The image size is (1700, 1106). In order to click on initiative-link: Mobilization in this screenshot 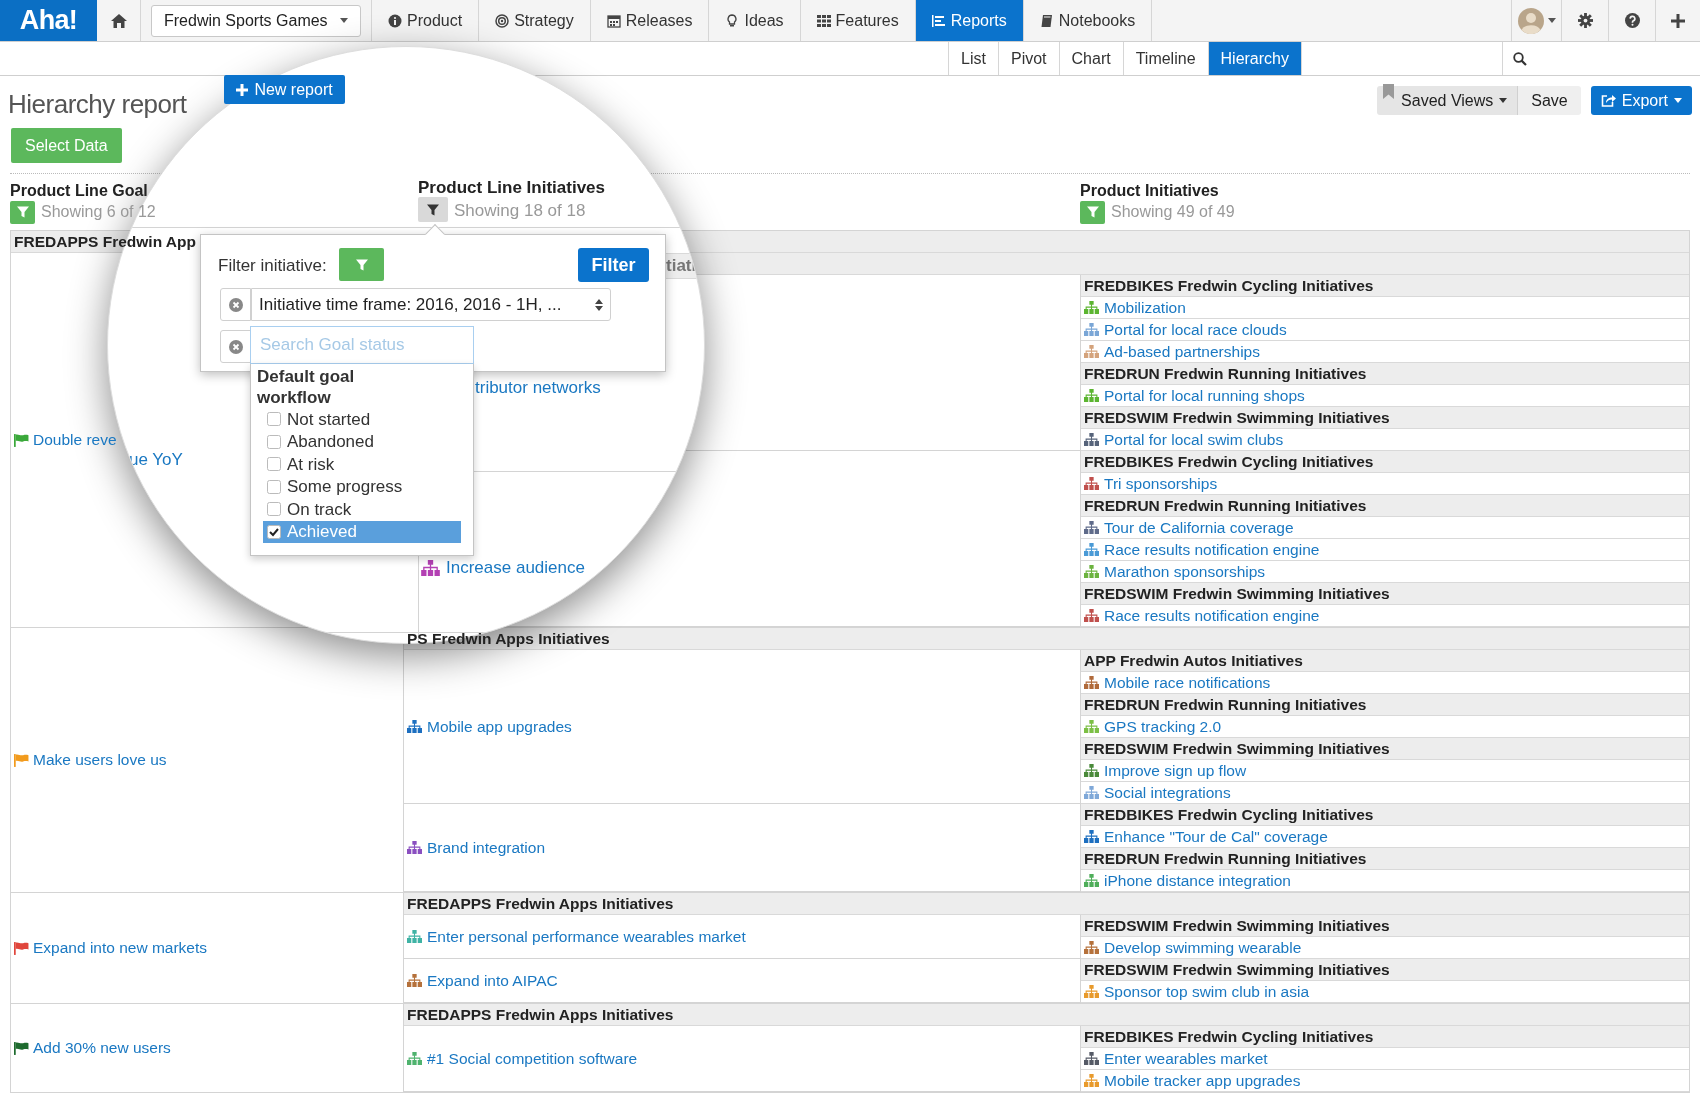, I will do `click(1145, 307)`.